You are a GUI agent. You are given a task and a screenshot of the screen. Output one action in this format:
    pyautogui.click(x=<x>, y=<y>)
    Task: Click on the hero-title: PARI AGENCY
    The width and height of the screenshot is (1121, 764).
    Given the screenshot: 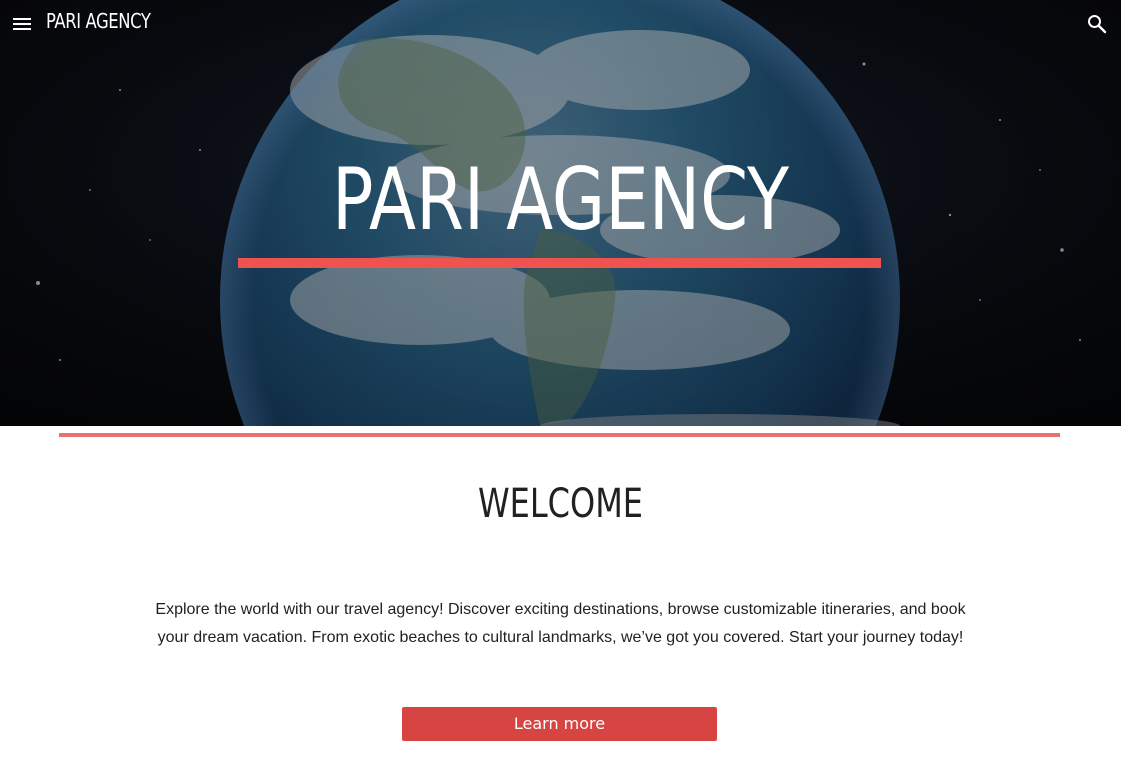 What is the action you would take?
    pyautogui.click(x=560, y=200)
    